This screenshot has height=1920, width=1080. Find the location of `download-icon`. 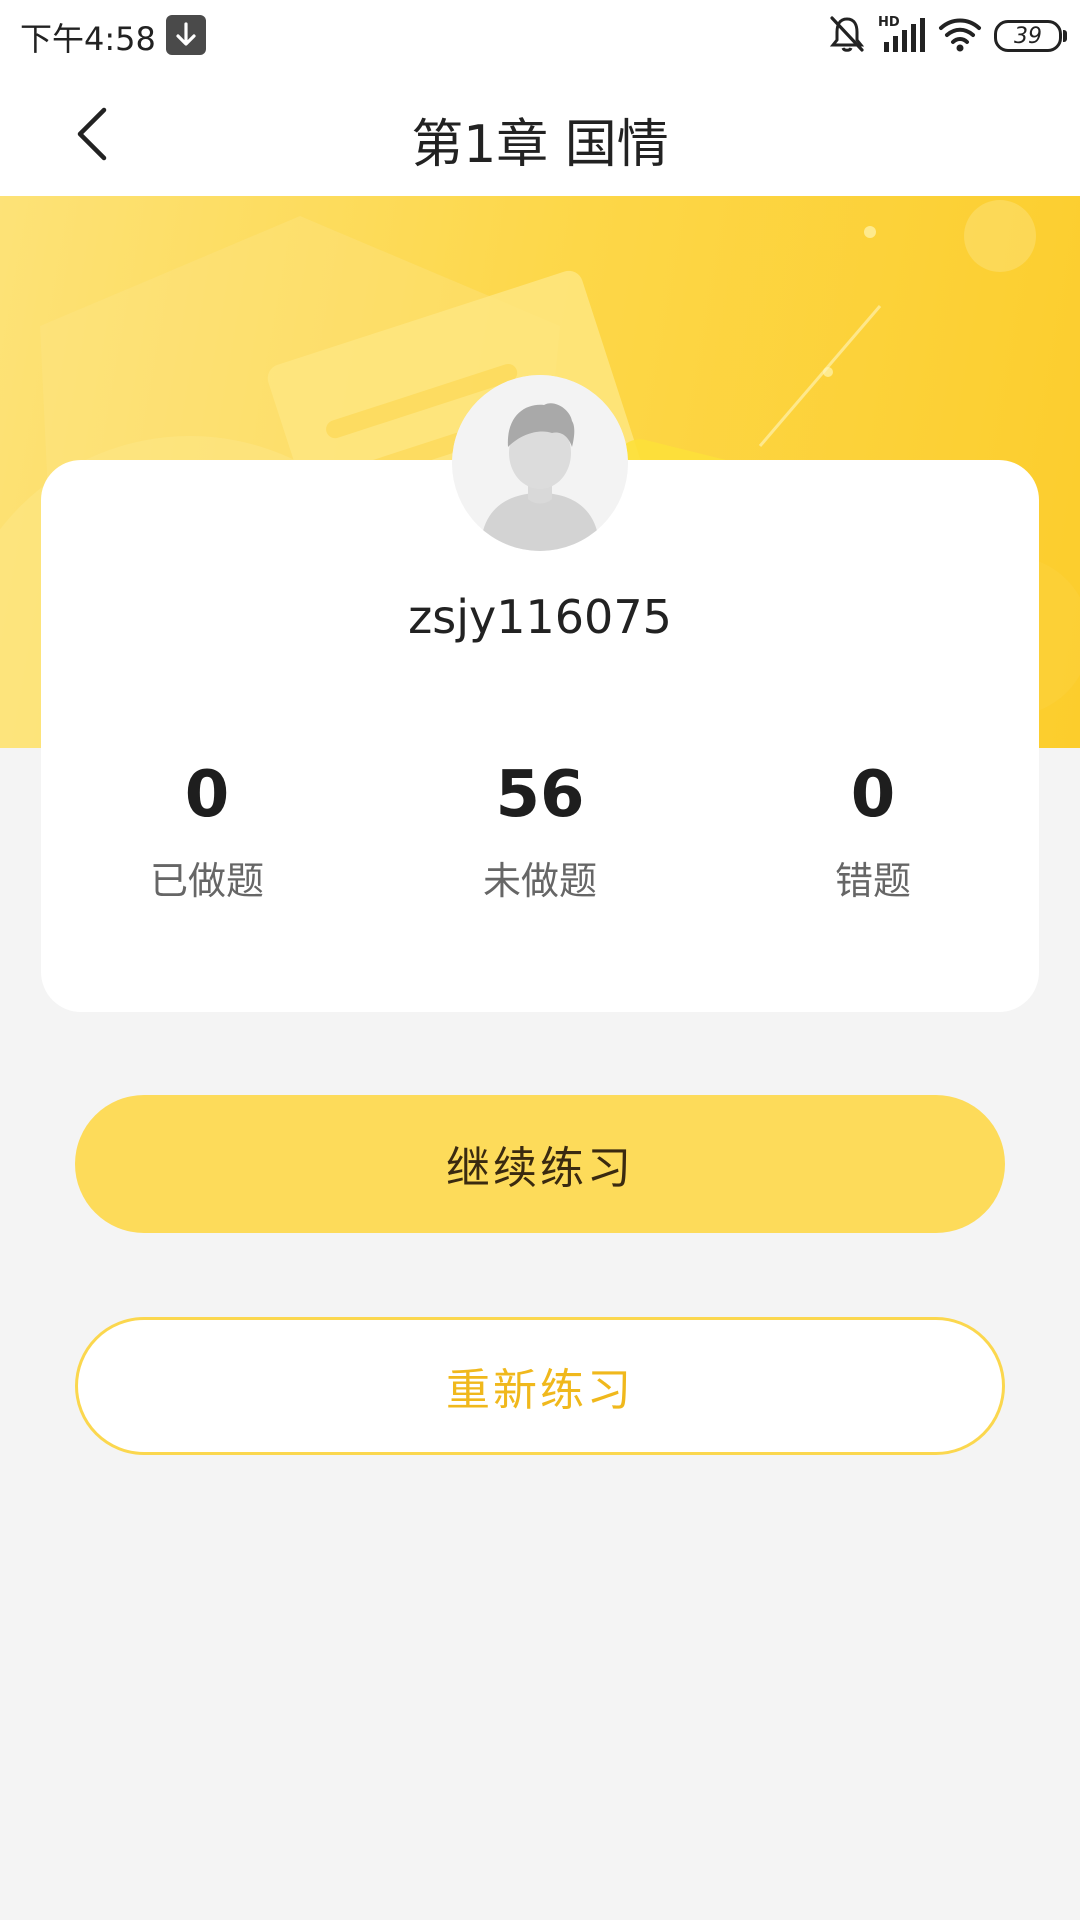

download-icon is located at coordinates (186, 35).